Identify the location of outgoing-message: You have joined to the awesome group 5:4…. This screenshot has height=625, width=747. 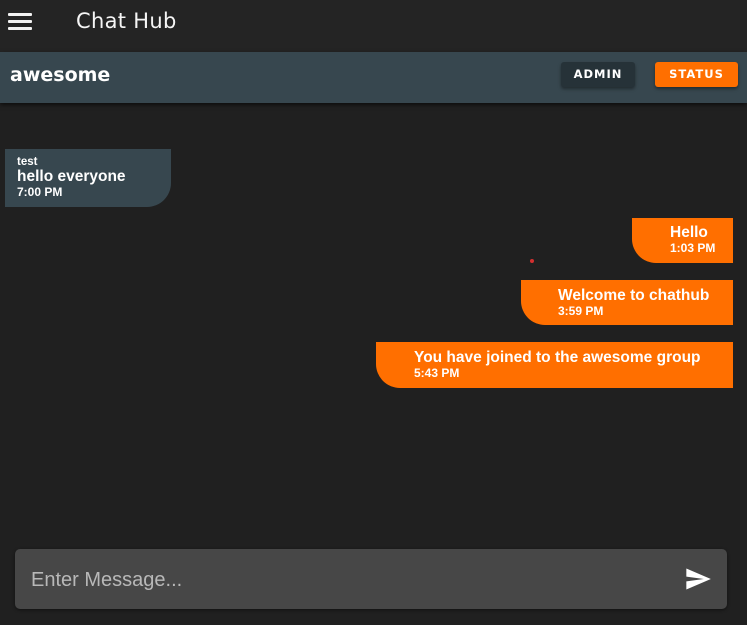
(554, 365).